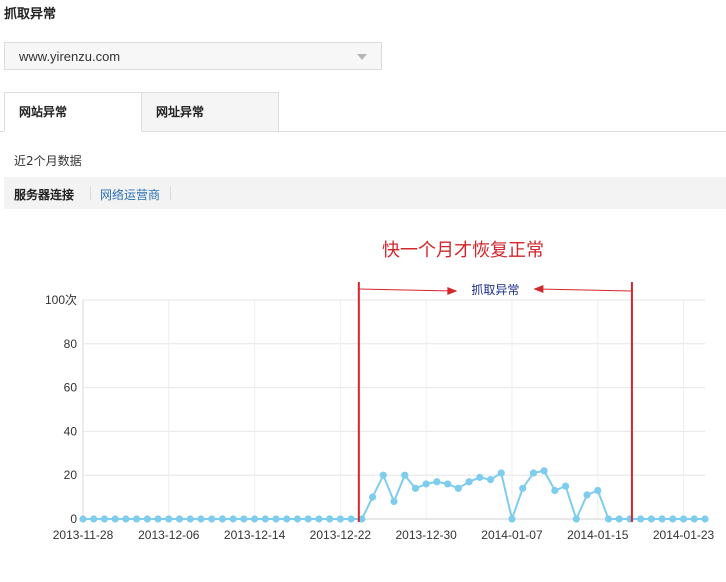 The width and height of the screenshot is (726, 582). I want to click on x-tick-label: 2013-12-14, so click(255, 535).